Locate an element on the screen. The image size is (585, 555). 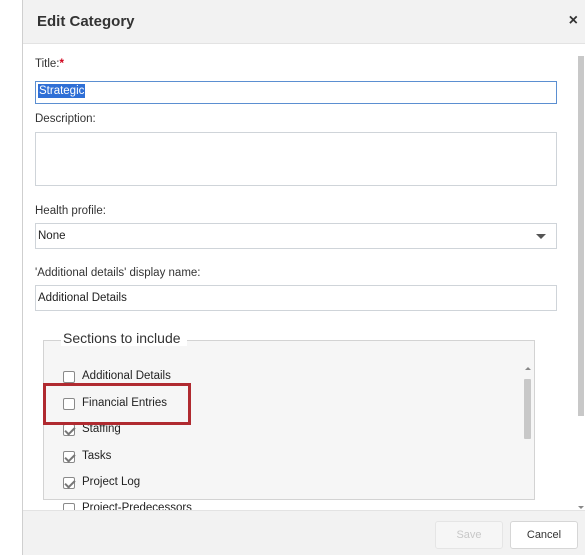
title-label: Title:* is located at coordinates (49, 64).